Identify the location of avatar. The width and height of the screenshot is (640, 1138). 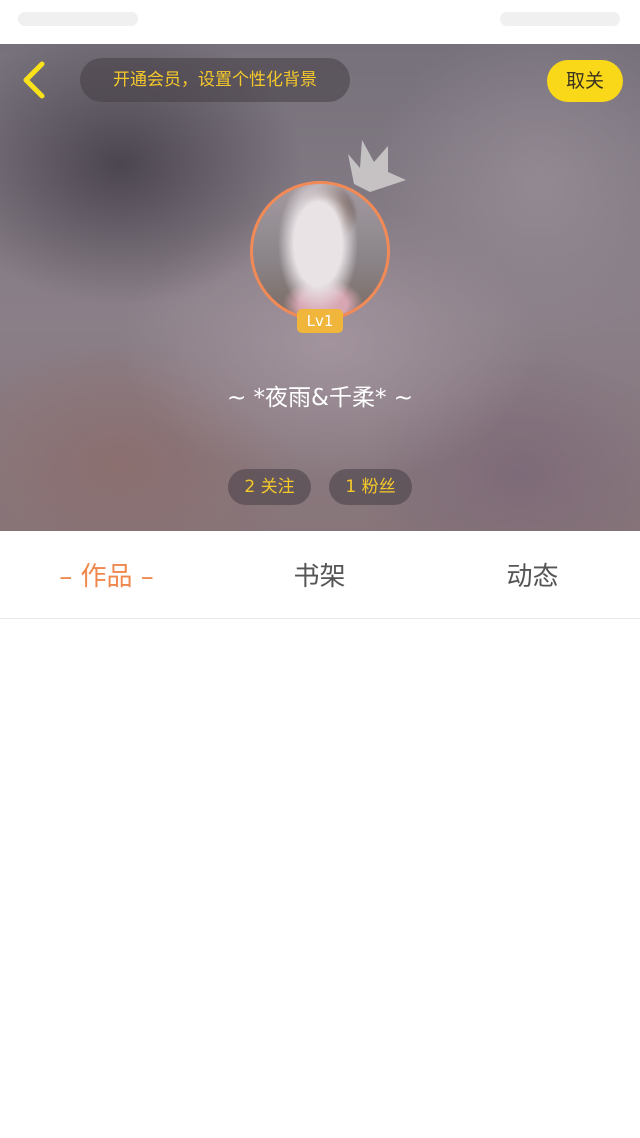
(320, 251).